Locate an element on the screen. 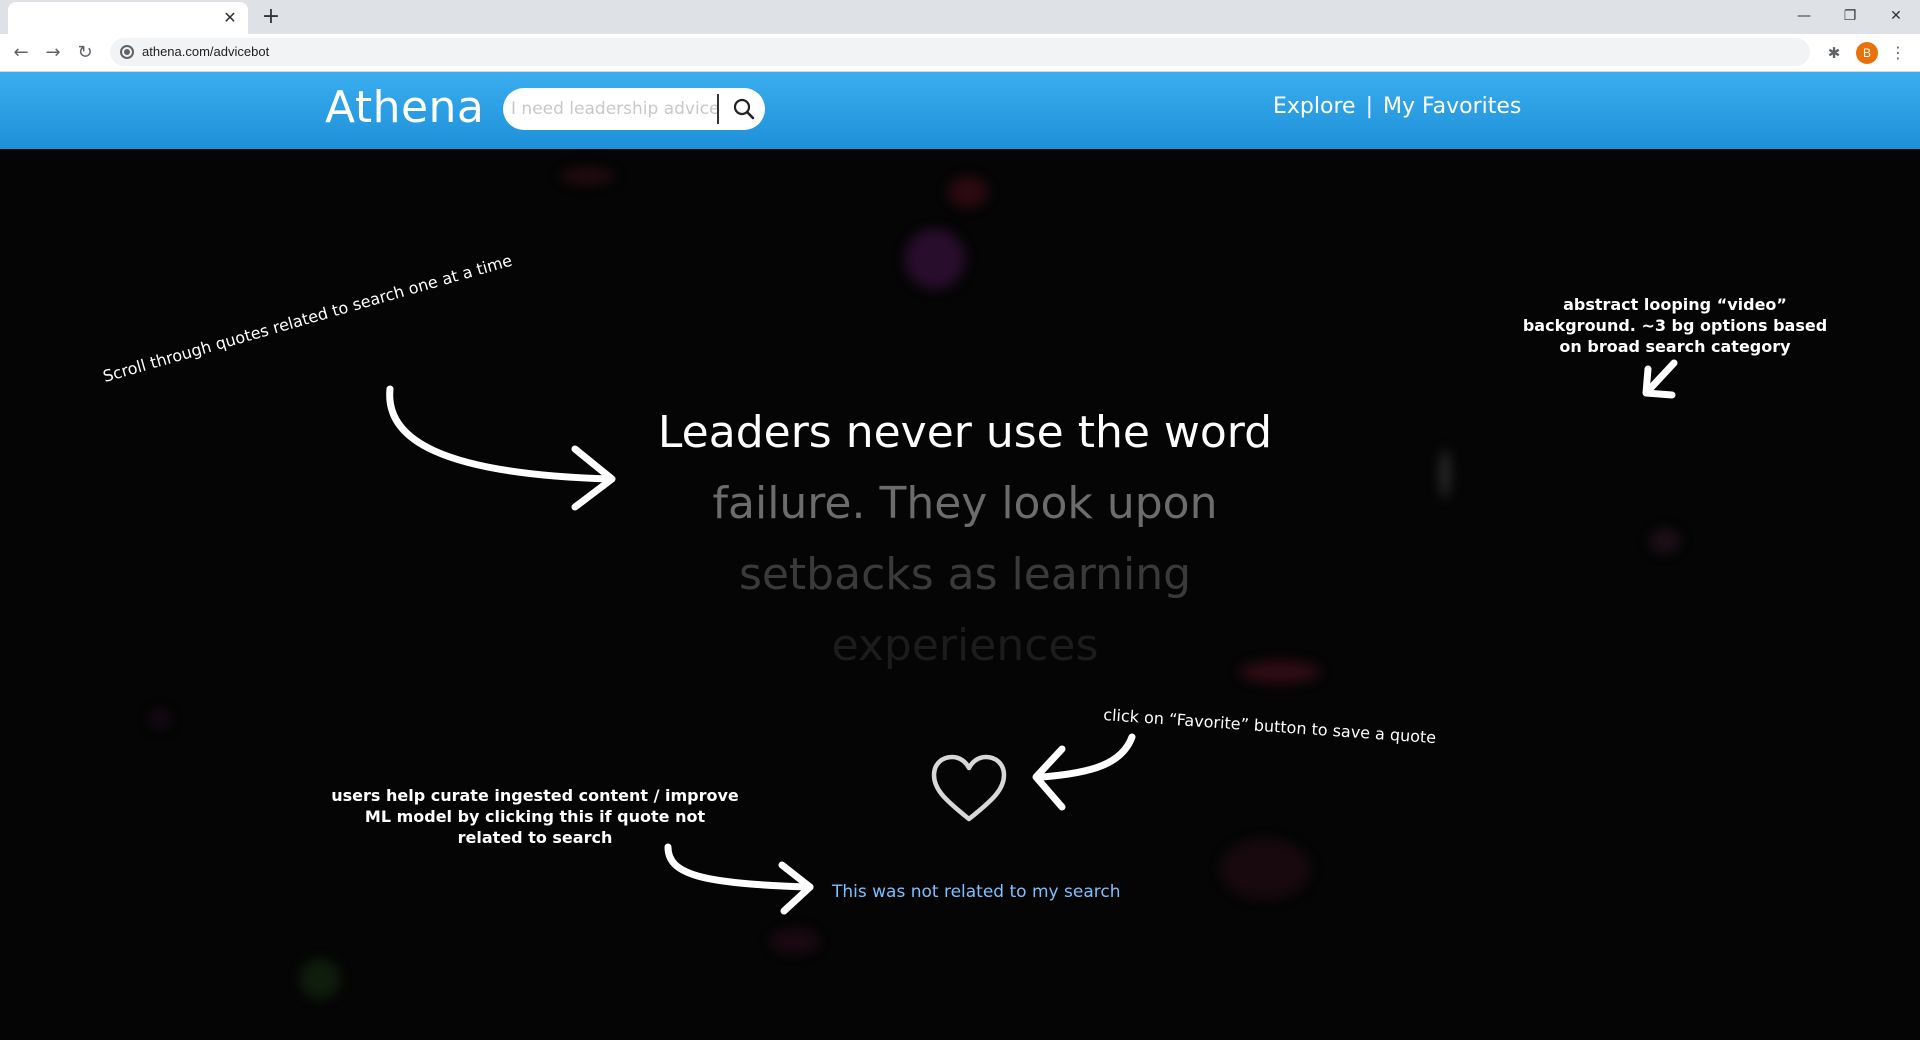 The height and width of the screenshot is (1040, 1920). reload-icon: ↻ is located at coordinates (85, 53).